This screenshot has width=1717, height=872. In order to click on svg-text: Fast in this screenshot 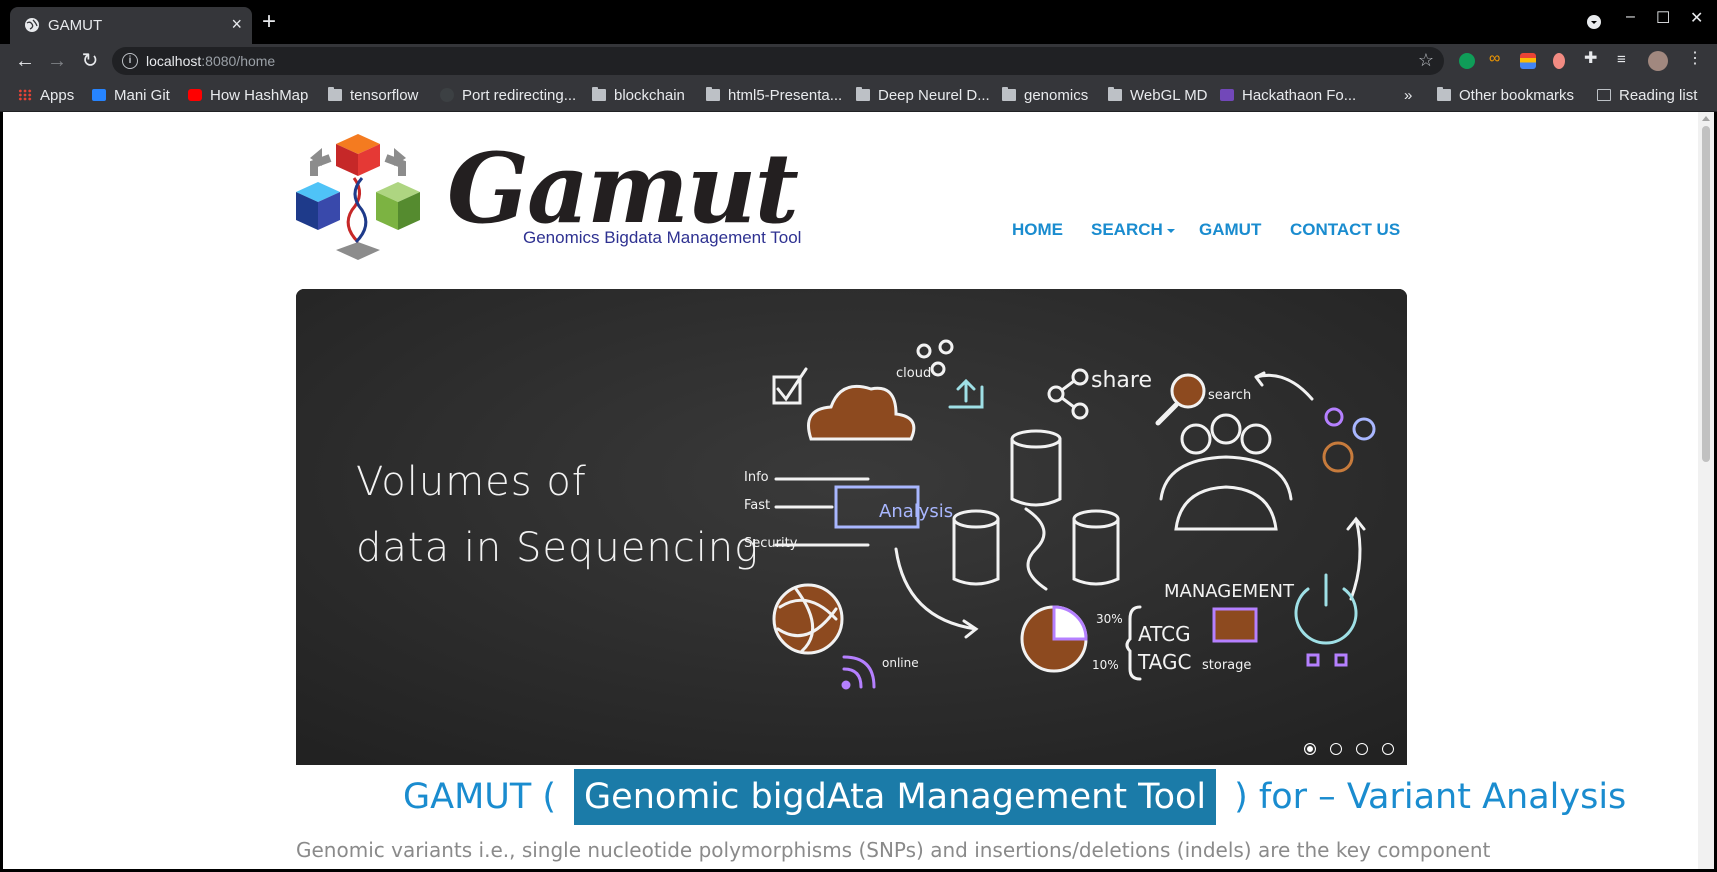, I will do `click(757, 505)`.